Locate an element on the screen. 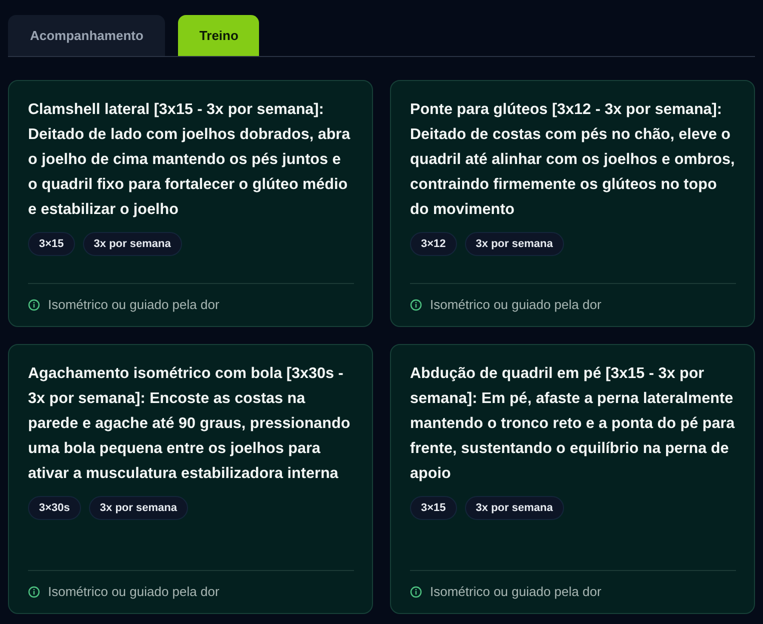  exercise-description: Abdução de quadril em pé [3x15 - 3x por semana]: Em pé, afaste a perna lateralmente mantendo o tronco reto e a ponta do pé para frente, sustentando o equilíbrio na perna de apoio is located at coordinates (573, 424).